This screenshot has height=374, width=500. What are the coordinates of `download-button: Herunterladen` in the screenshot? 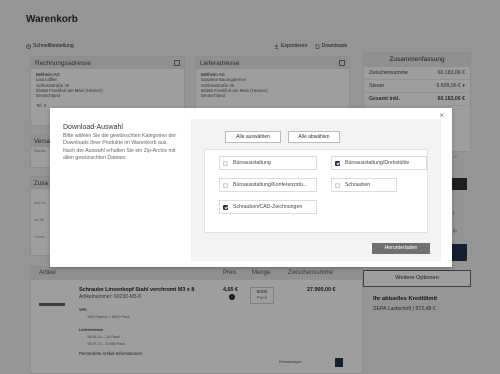 It's located at (401, 248).